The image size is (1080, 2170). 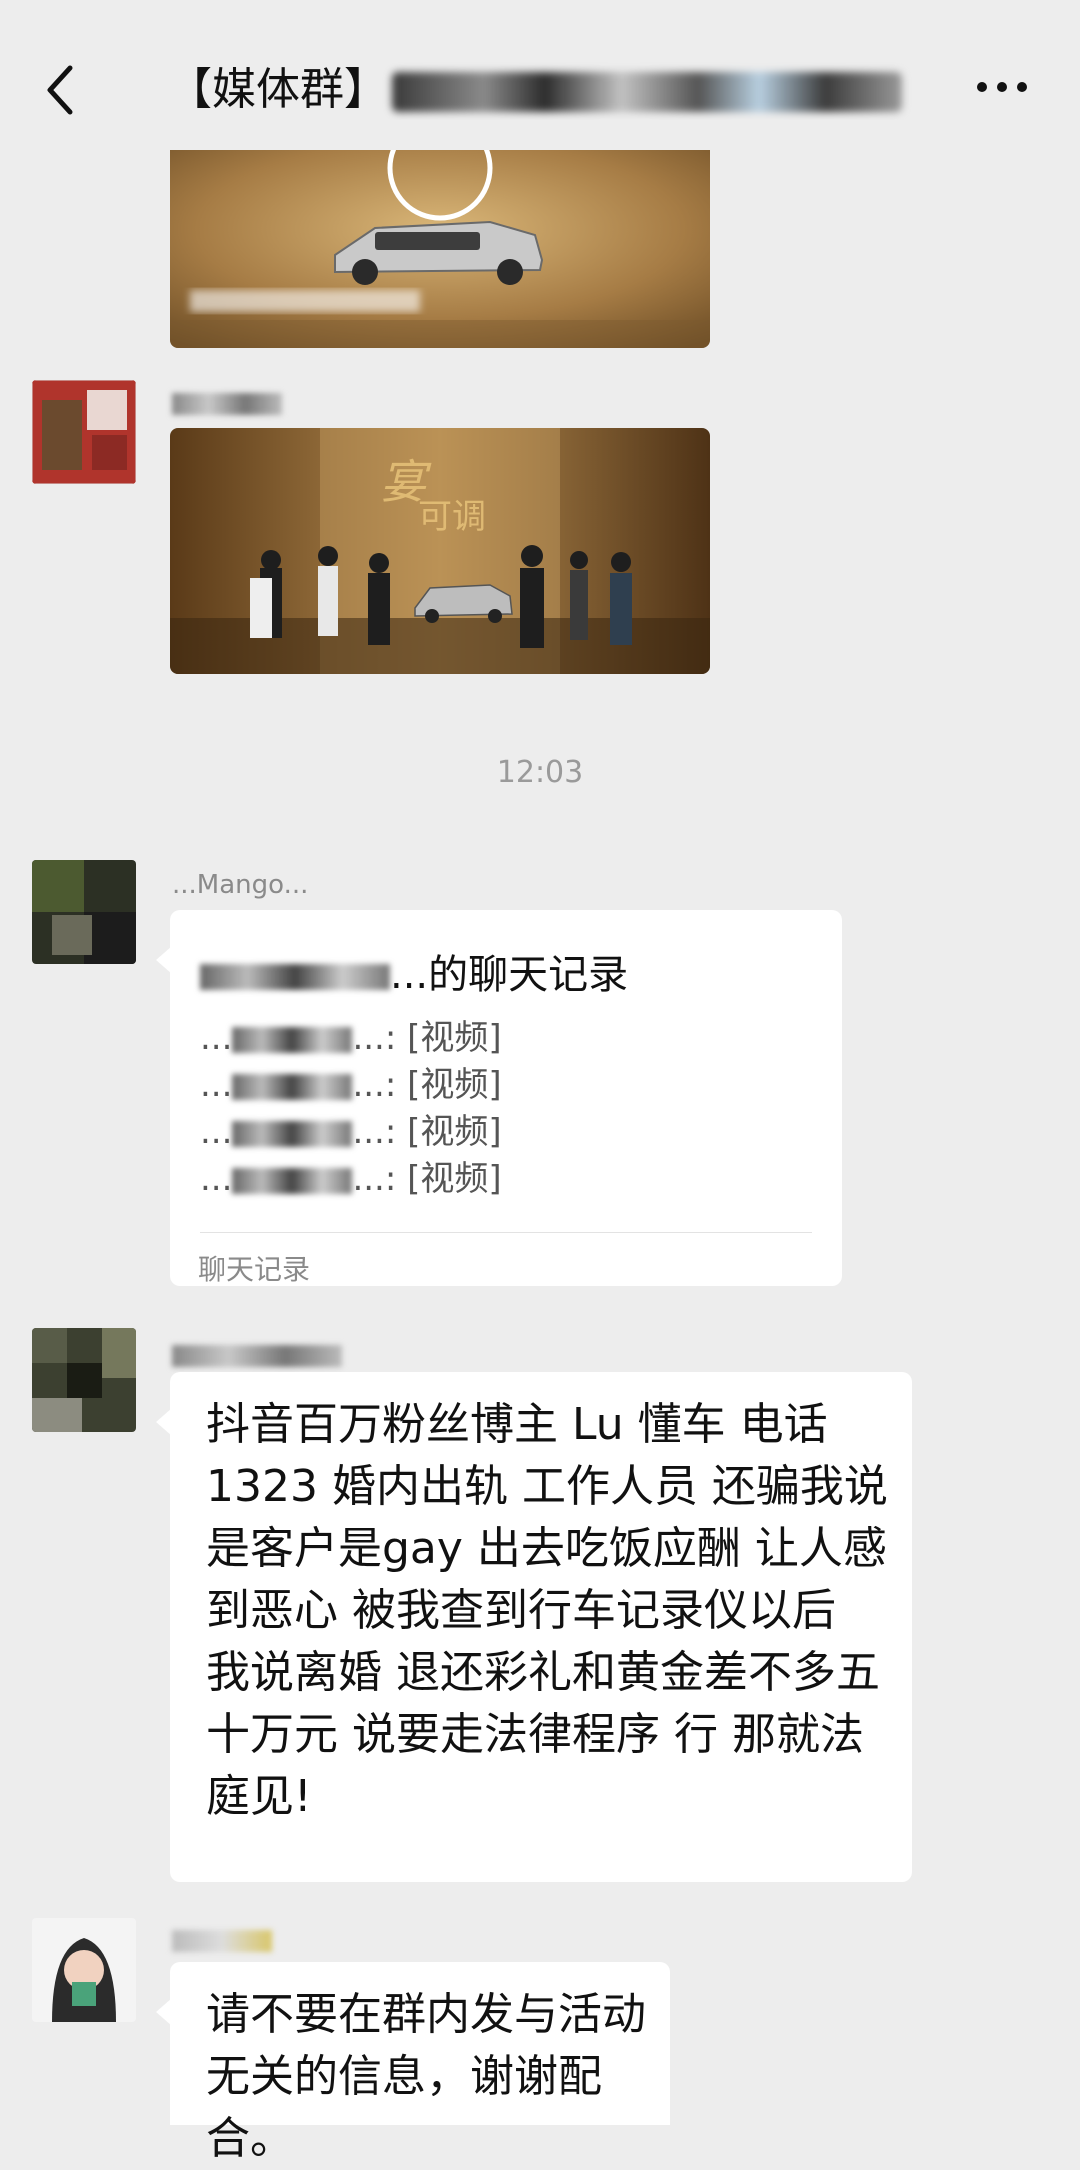 What do you see at coordinates (254, 1269) in the screenshot?
I see `chat-record-footer: 聊天记录` at bounding box center [254, 1269].